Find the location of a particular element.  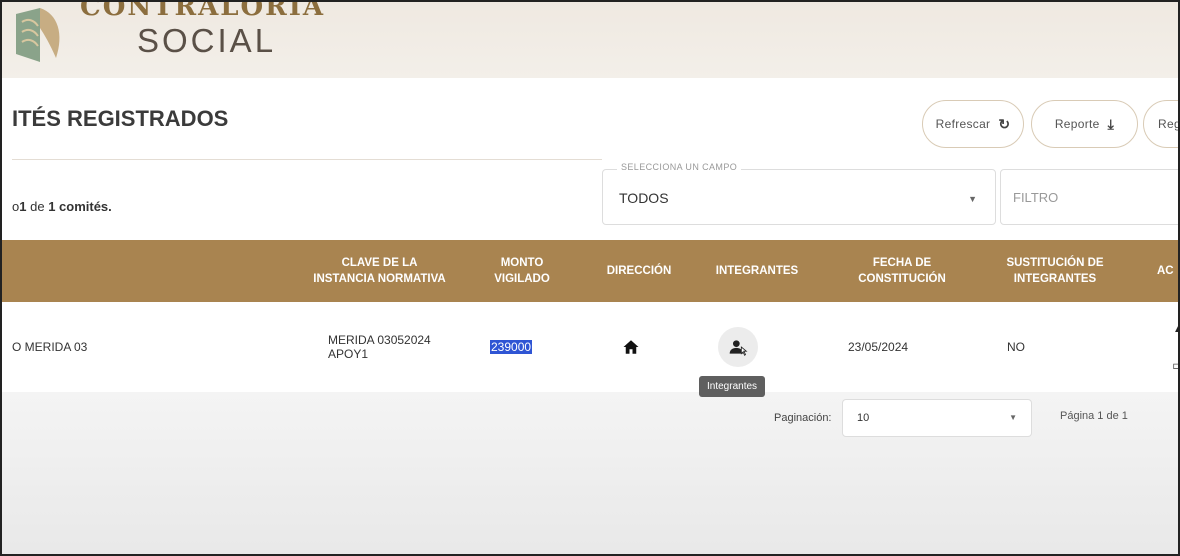

cell-clave: MERIDA 03052024 APOY1 is located at coordinates (379, 347).